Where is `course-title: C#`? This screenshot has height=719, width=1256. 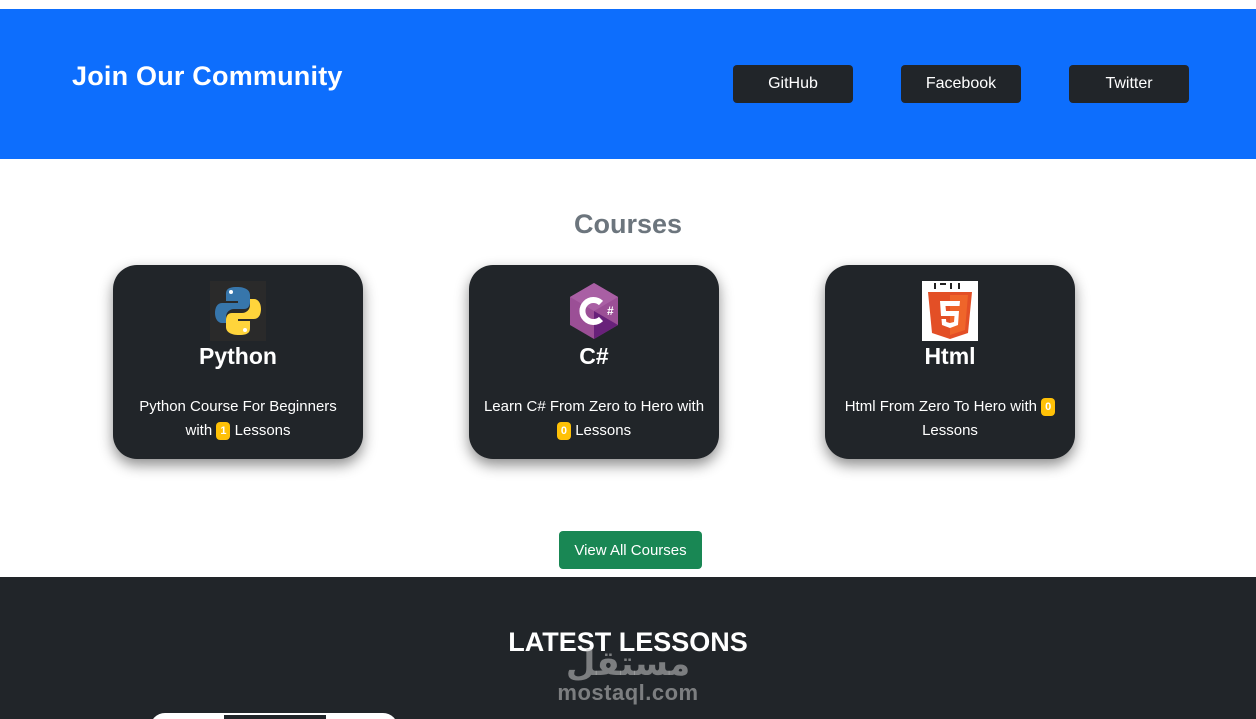
course-title: C# is located at coordinates (594, 356).